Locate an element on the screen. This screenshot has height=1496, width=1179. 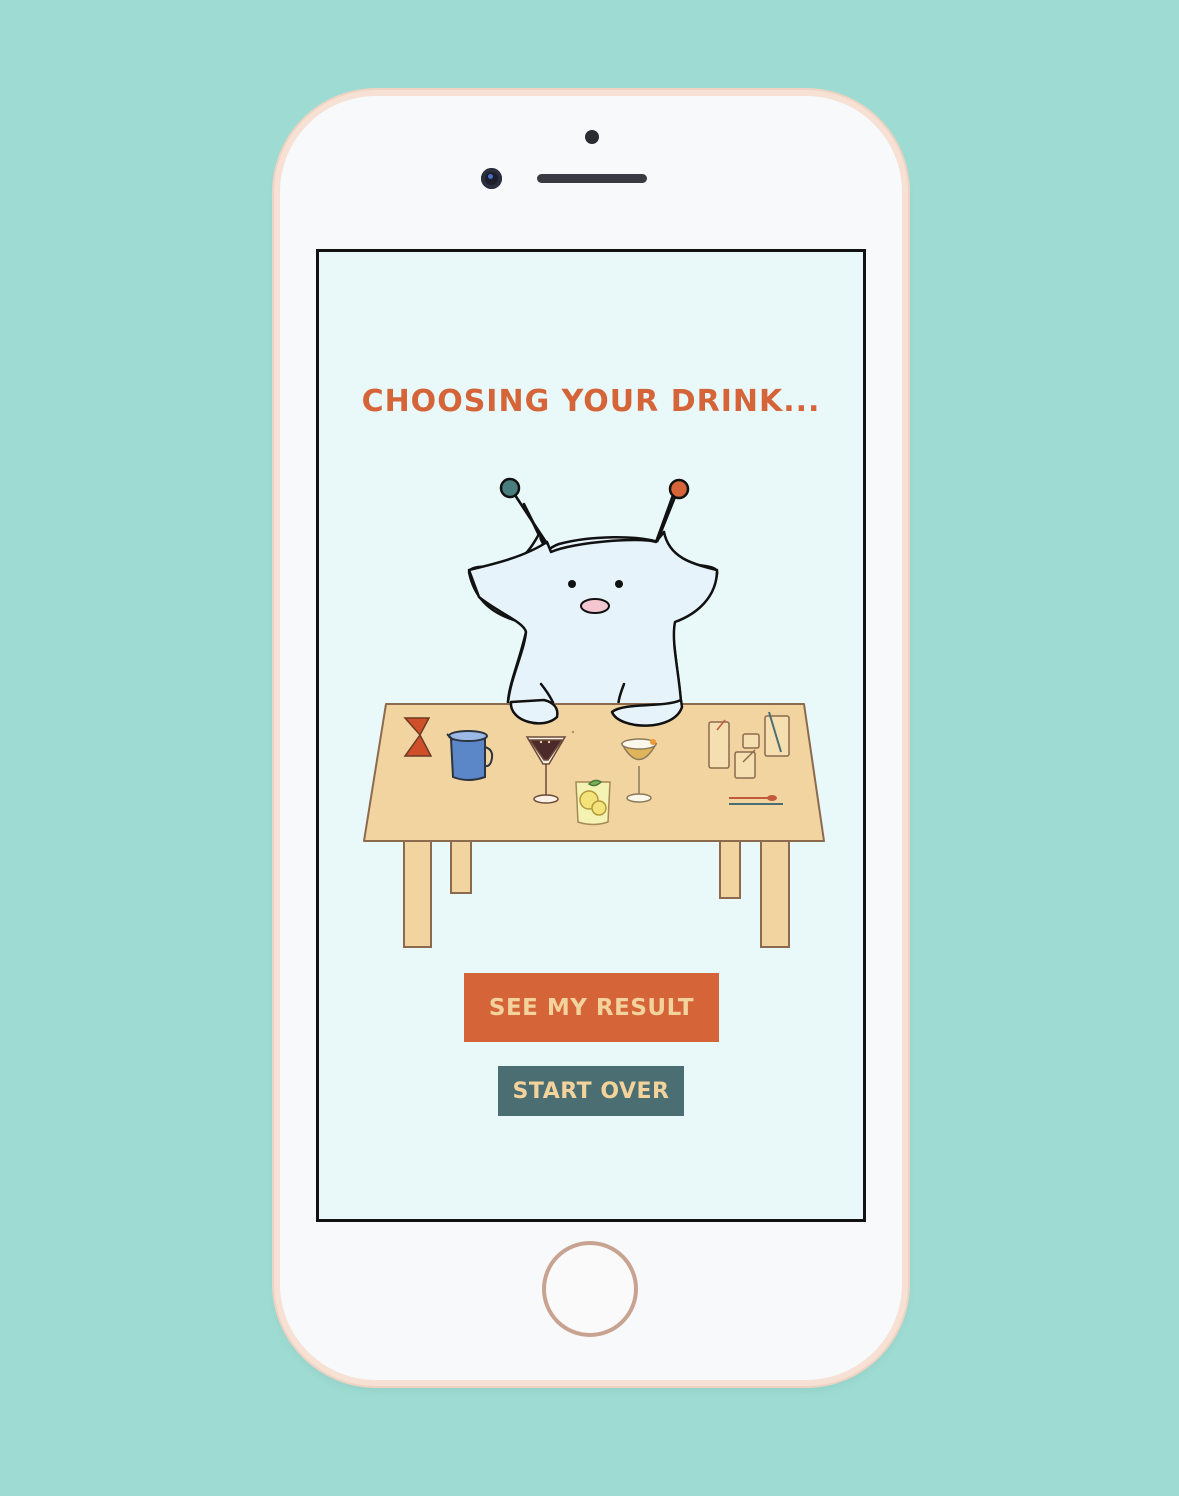
creature-nose is located at coordinates (595, 606).